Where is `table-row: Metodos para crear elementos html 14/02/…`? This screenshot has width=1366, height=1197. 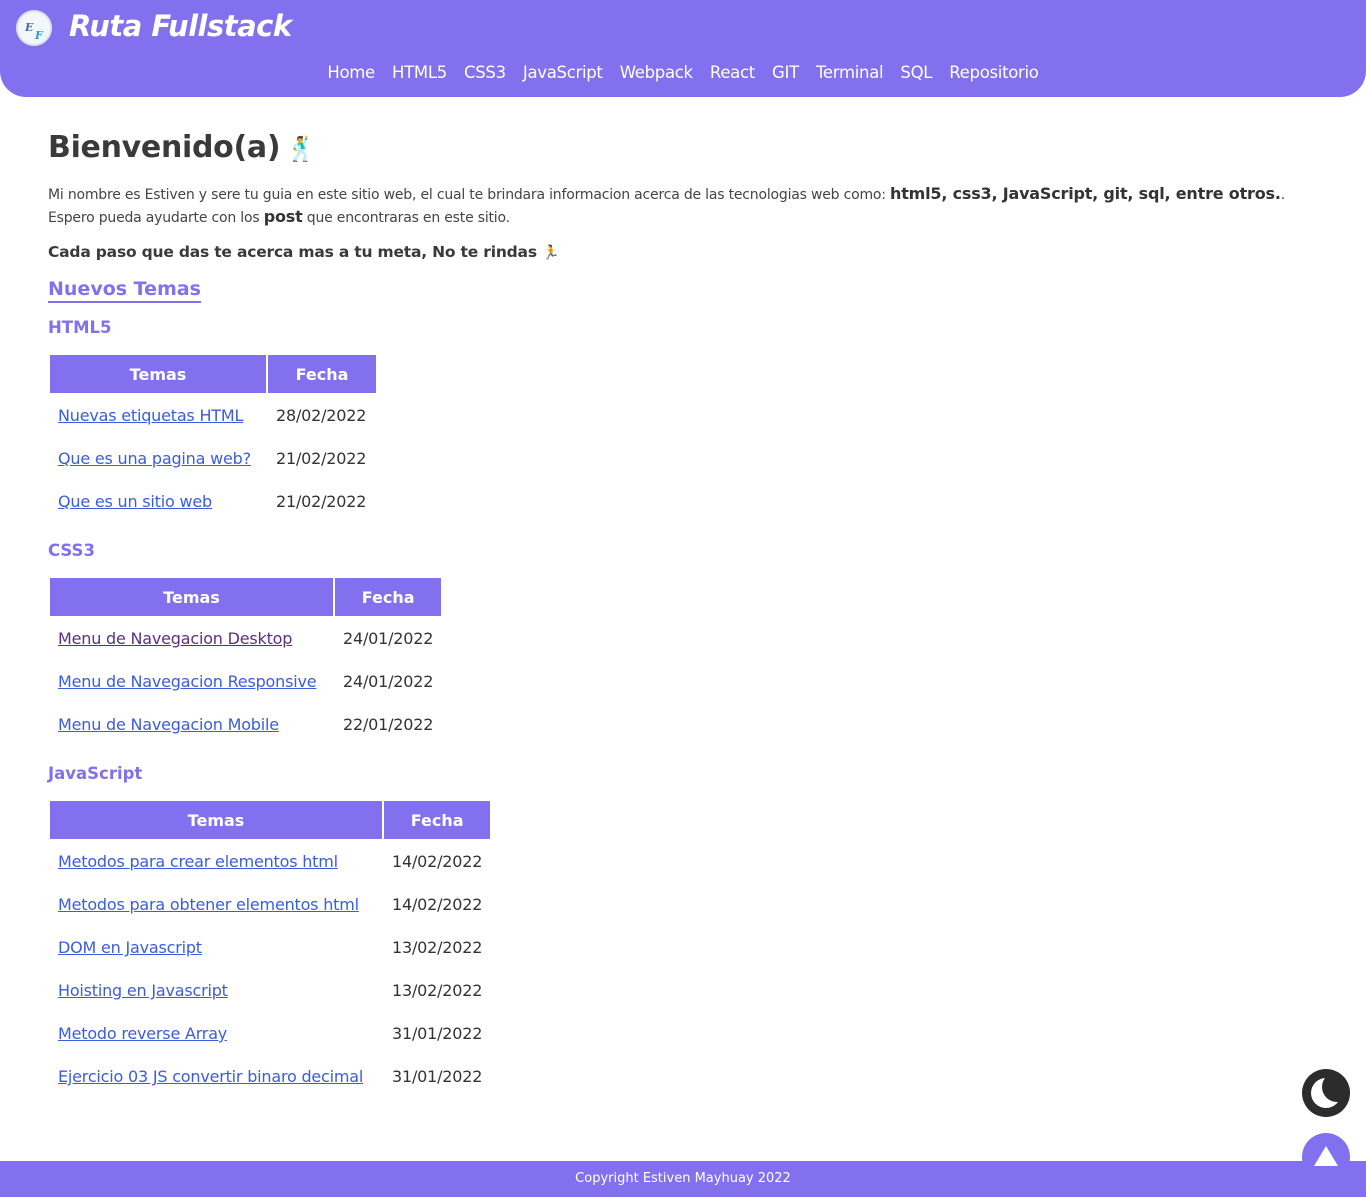
table-row: Metodos para crear elementos html 14/02/… is located at coordinates (270, 861).